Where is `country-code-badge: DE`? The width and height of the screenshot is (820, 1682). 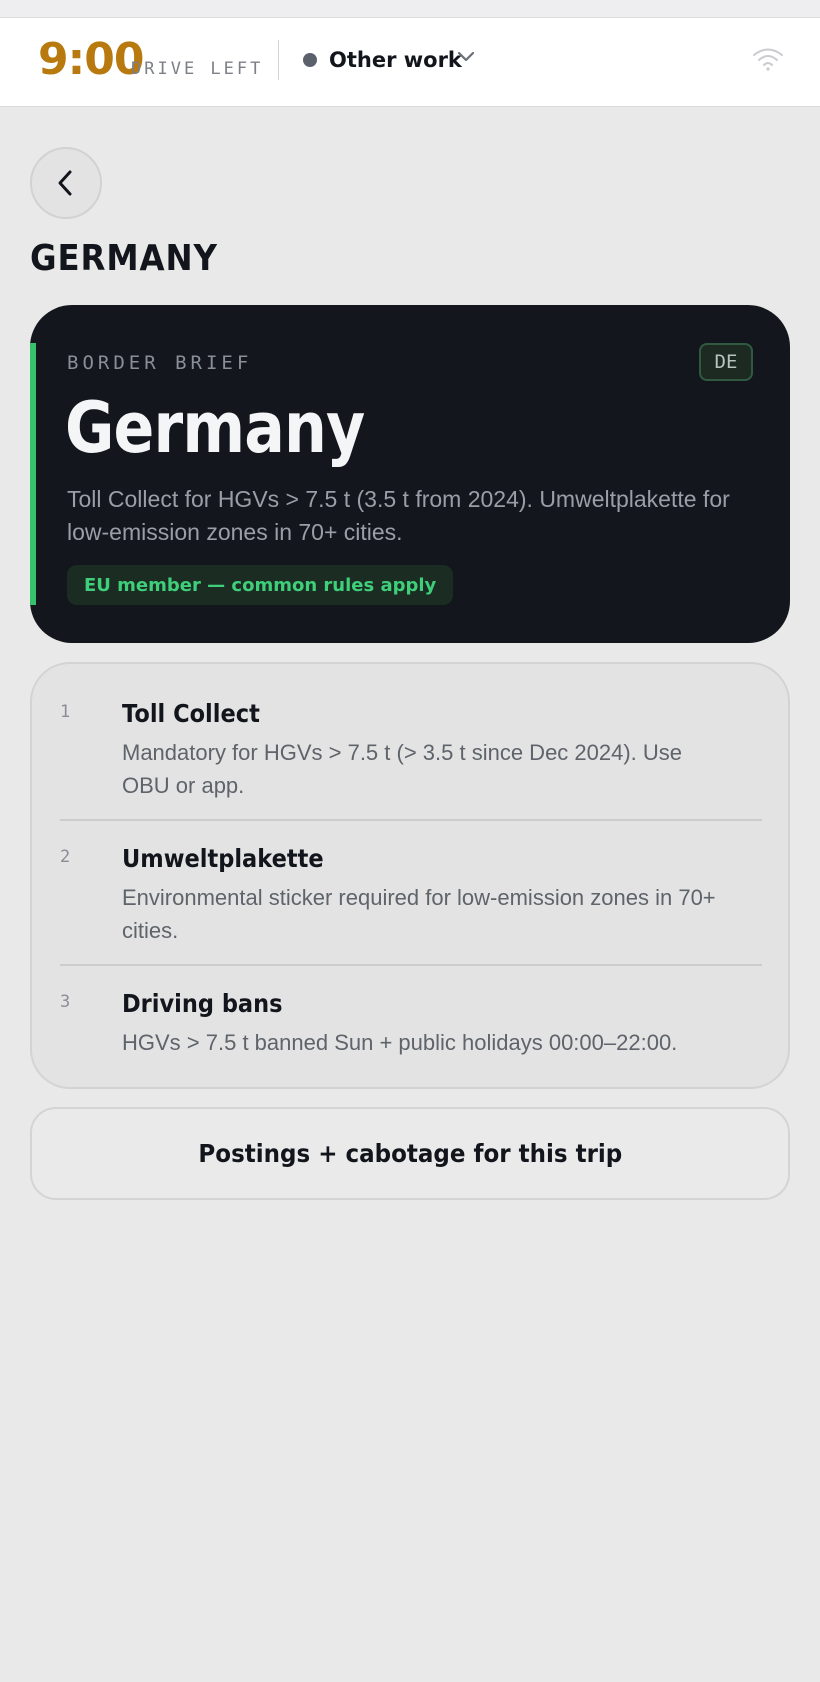 country-code-badge: DE is located at coordinates (726, 362).